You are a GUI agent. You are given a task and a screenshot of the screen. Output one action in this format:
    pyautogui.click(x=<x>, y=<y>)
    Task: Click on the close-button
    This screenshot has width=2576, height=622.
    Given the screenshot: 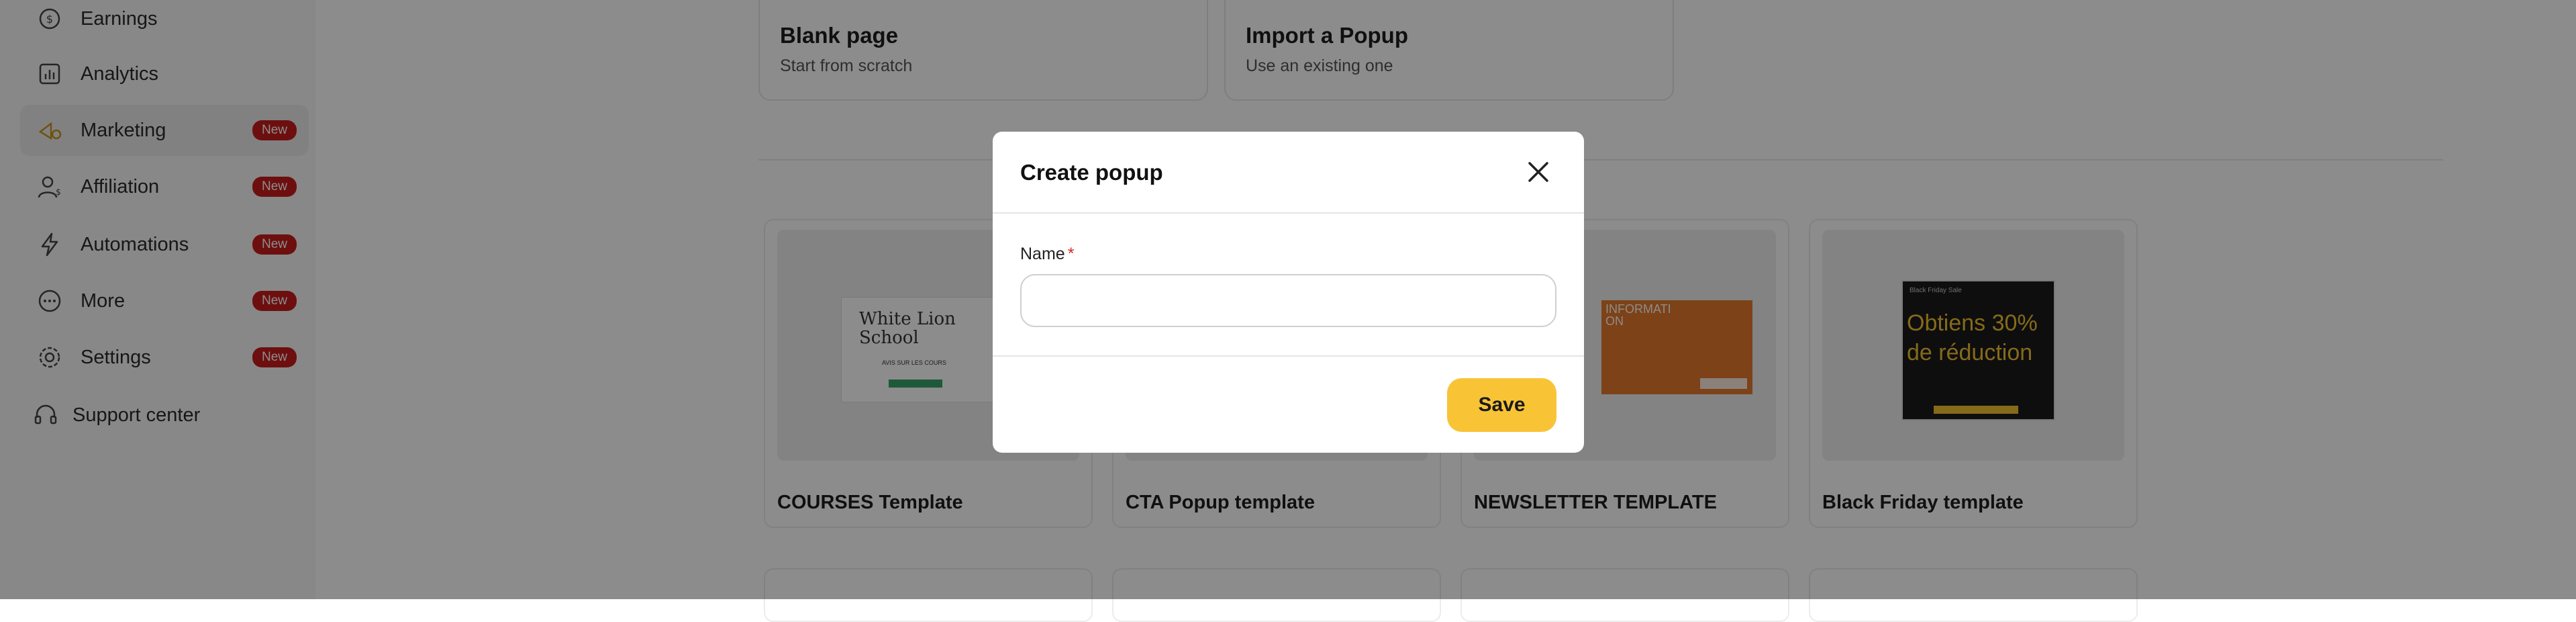 What is the action you would take?
    pyautogui.click(x=1538, y=172)
    